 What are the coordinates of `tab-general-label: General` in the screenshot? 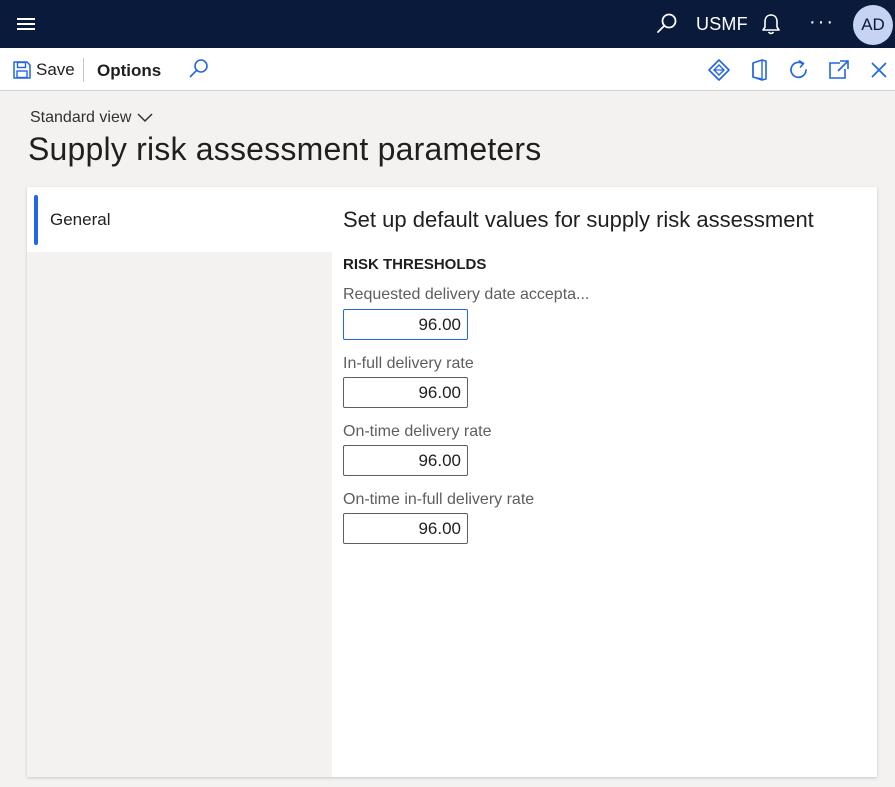 It's located at (80, 219).